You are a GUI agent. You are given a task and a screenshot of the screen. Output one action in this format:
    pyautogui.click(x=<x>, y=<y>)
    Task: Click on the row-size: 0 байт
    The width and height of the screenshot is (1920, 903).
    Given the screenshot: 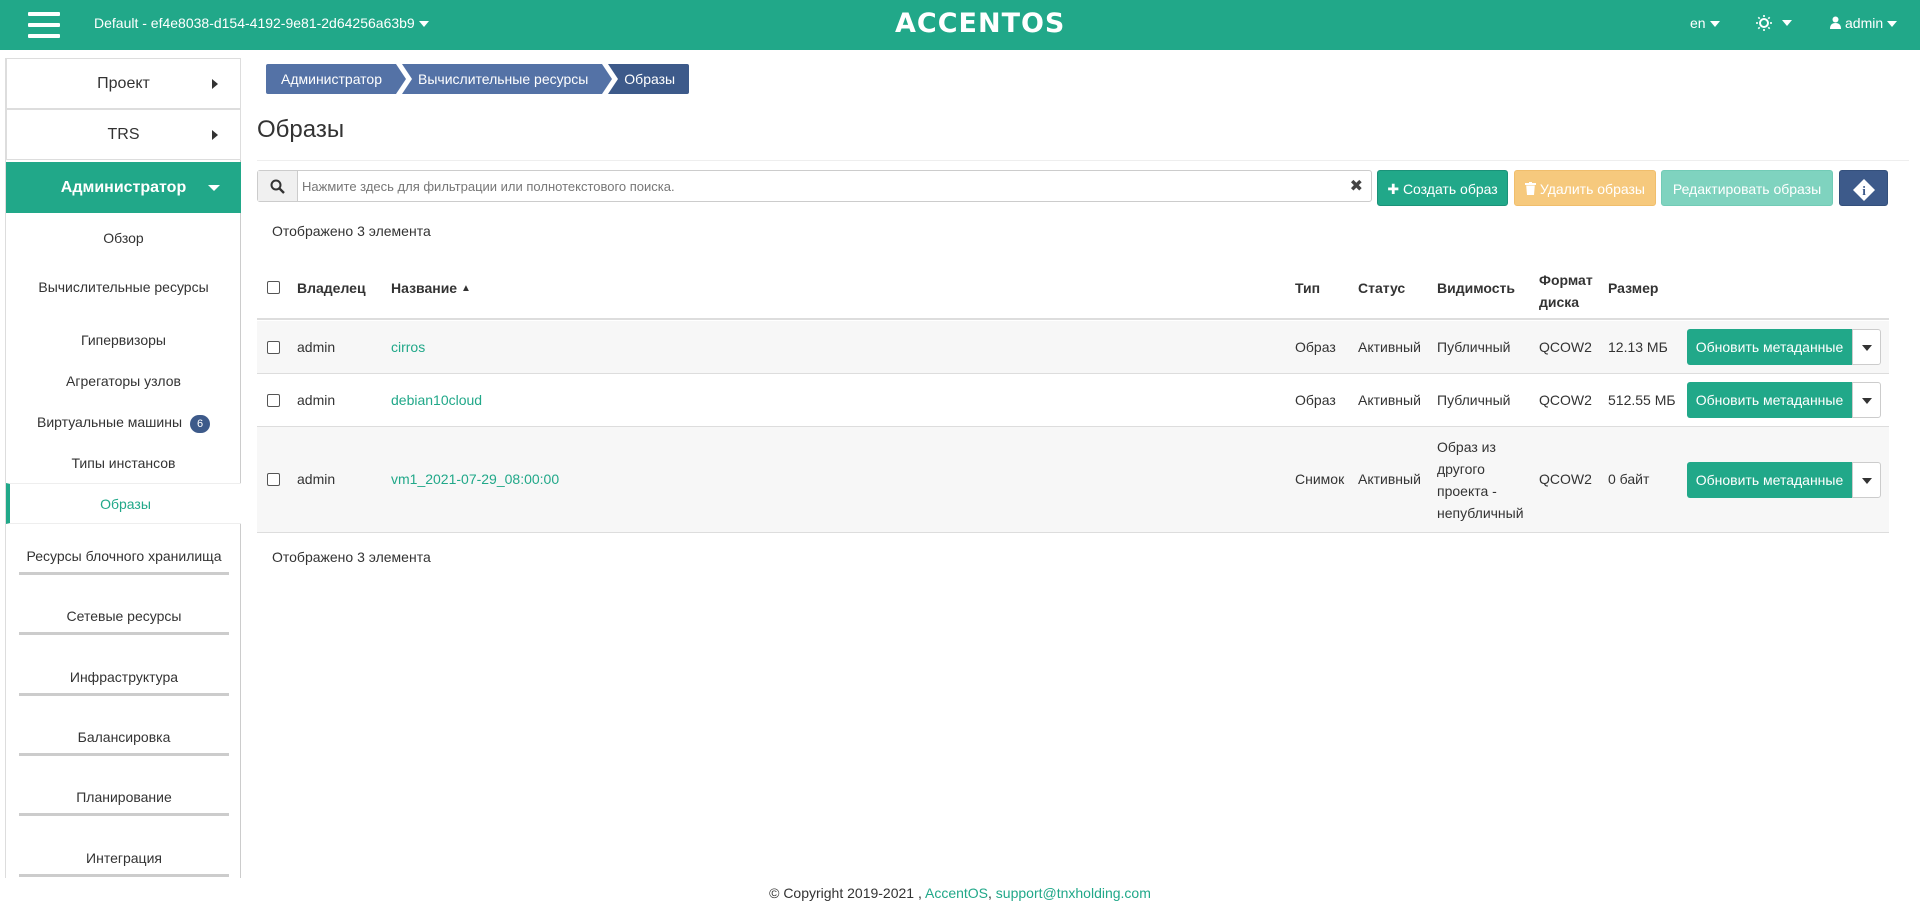 What is the action you would take?
    pyautogui.click(x=1629, y=479)
    